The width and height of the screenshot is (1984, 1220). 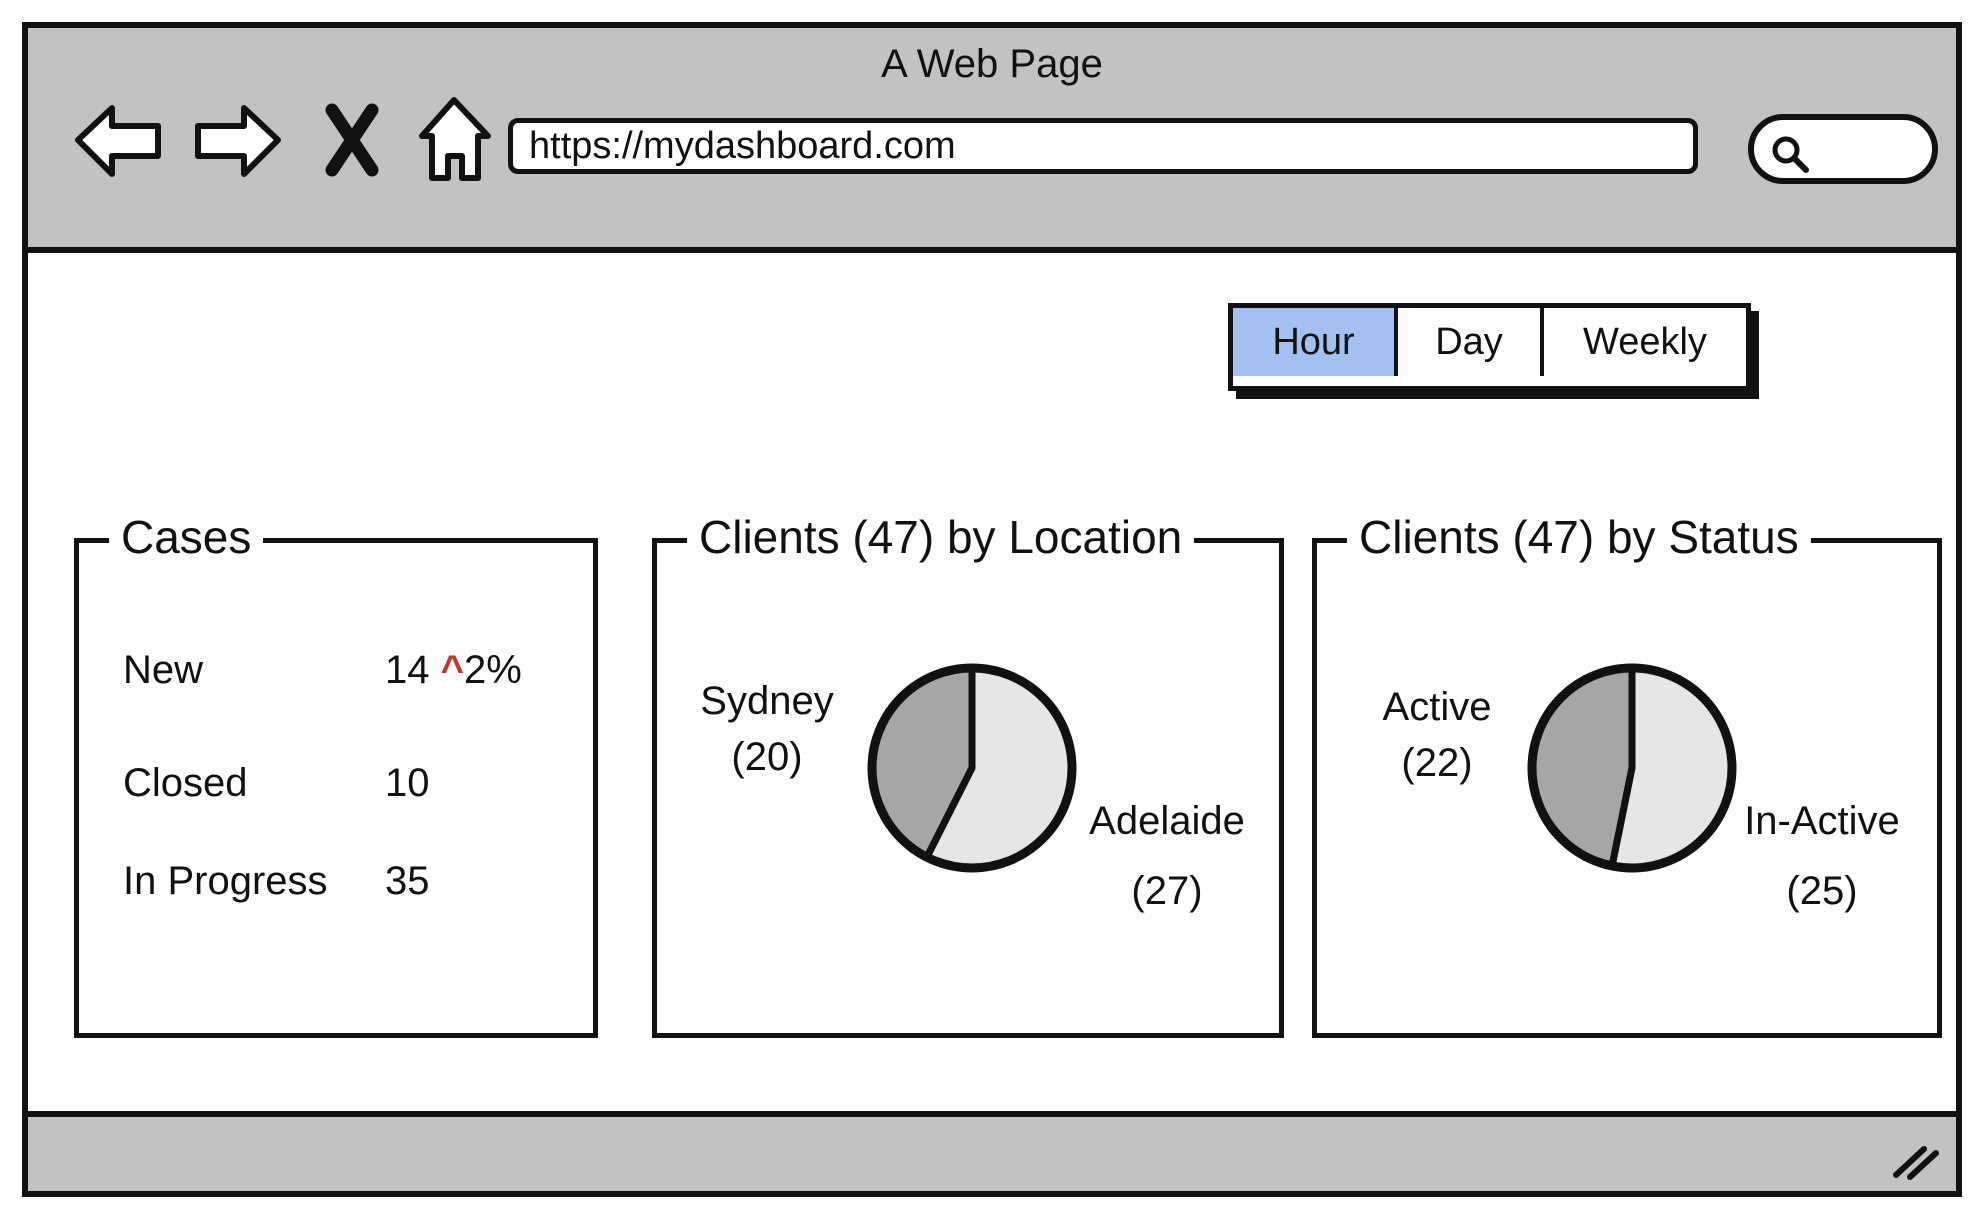 I want to click on pie-label-sydney-count: (20), so click(x=767, y=757).